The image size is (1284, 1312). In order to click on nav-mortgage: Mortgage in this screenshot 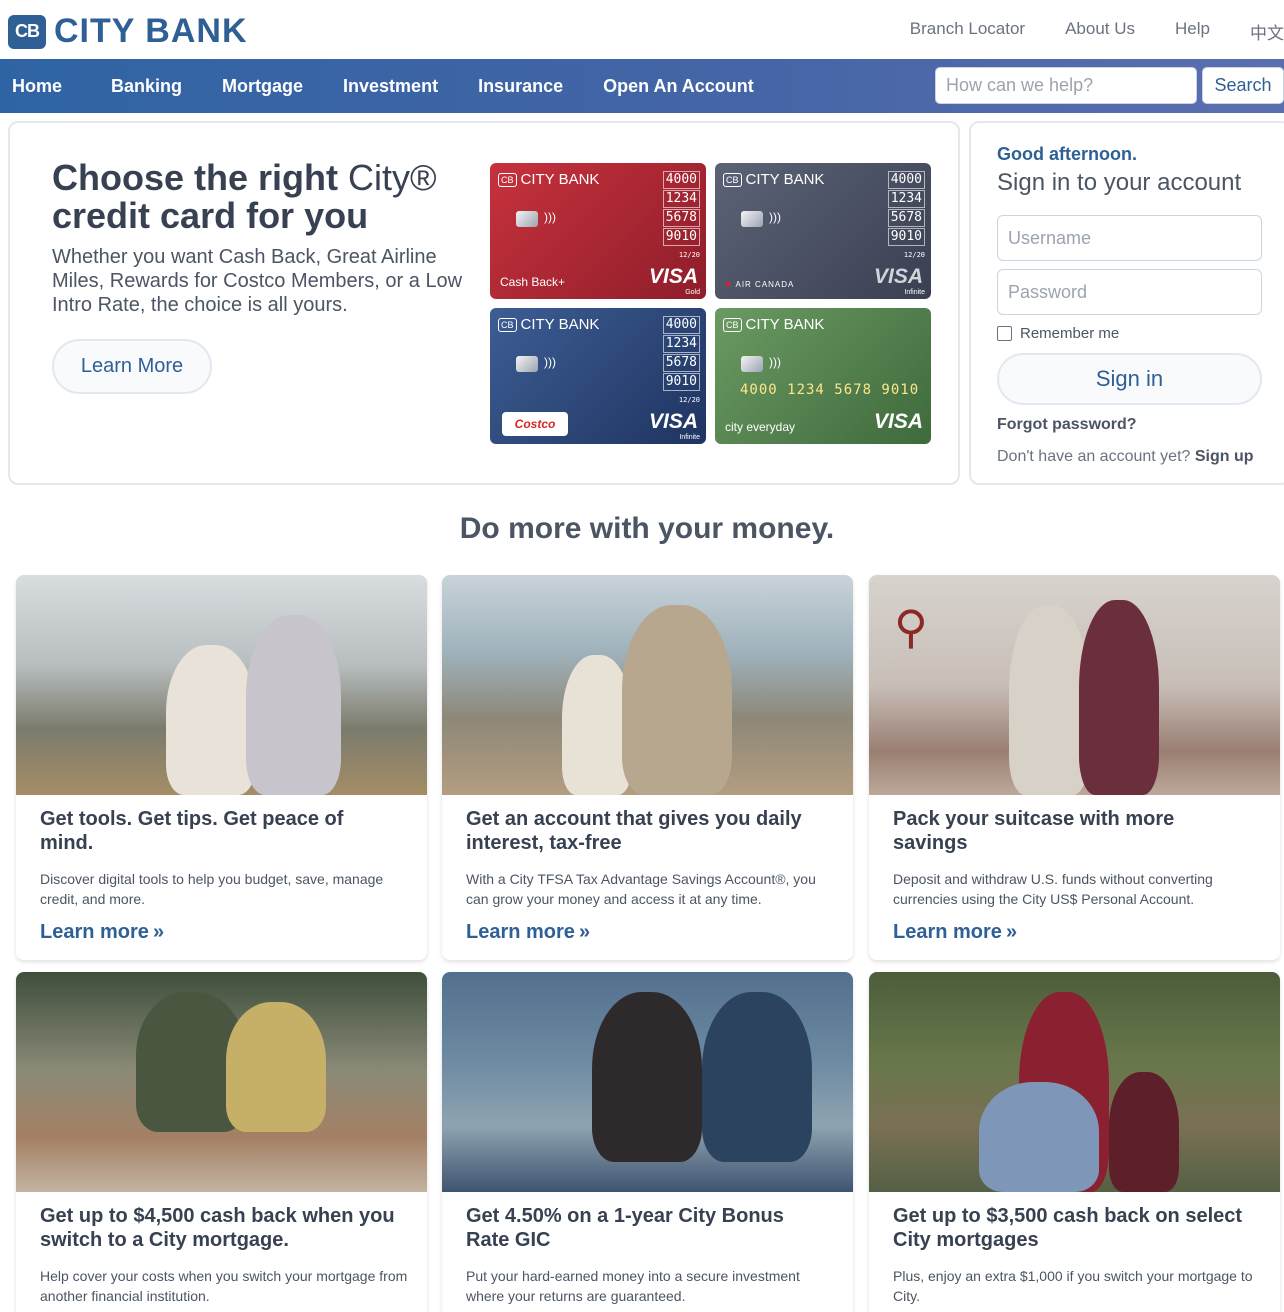, I will do `click(262, 86)`.